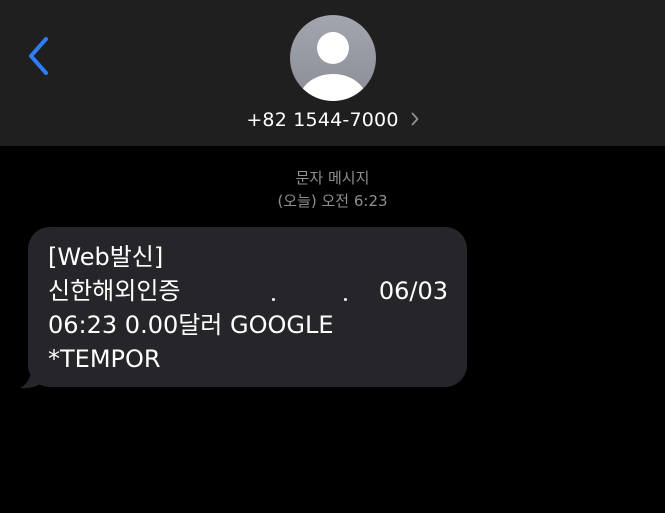 Image resolution: width=665 pixels, height=513 pixels. Describe the element at coordinates (332, 178) in the screenshot. I see `sender-label: 문자 메시지` at that location.